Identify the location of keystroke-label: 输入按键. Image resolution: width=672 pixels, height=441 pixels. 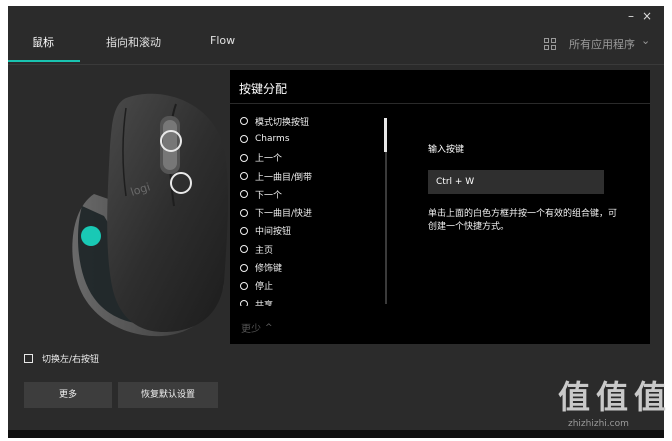
(446, 150).